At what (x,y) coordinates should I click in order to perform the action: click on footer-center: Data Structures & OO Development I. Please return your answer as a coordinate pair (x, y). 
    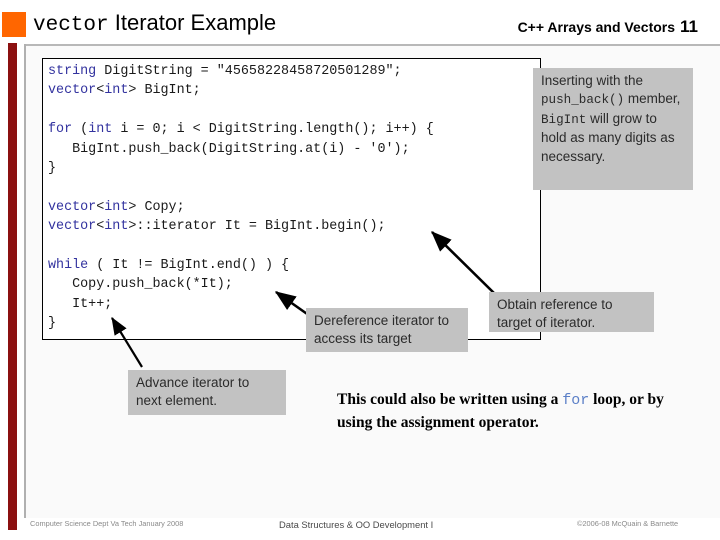
    Looking at the image, I should click on (356, 524).